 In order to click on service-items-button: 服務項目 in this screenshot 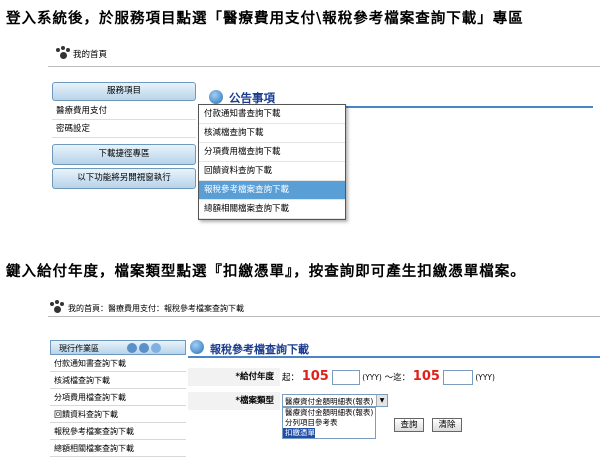, I will do `click(124, 91)`.